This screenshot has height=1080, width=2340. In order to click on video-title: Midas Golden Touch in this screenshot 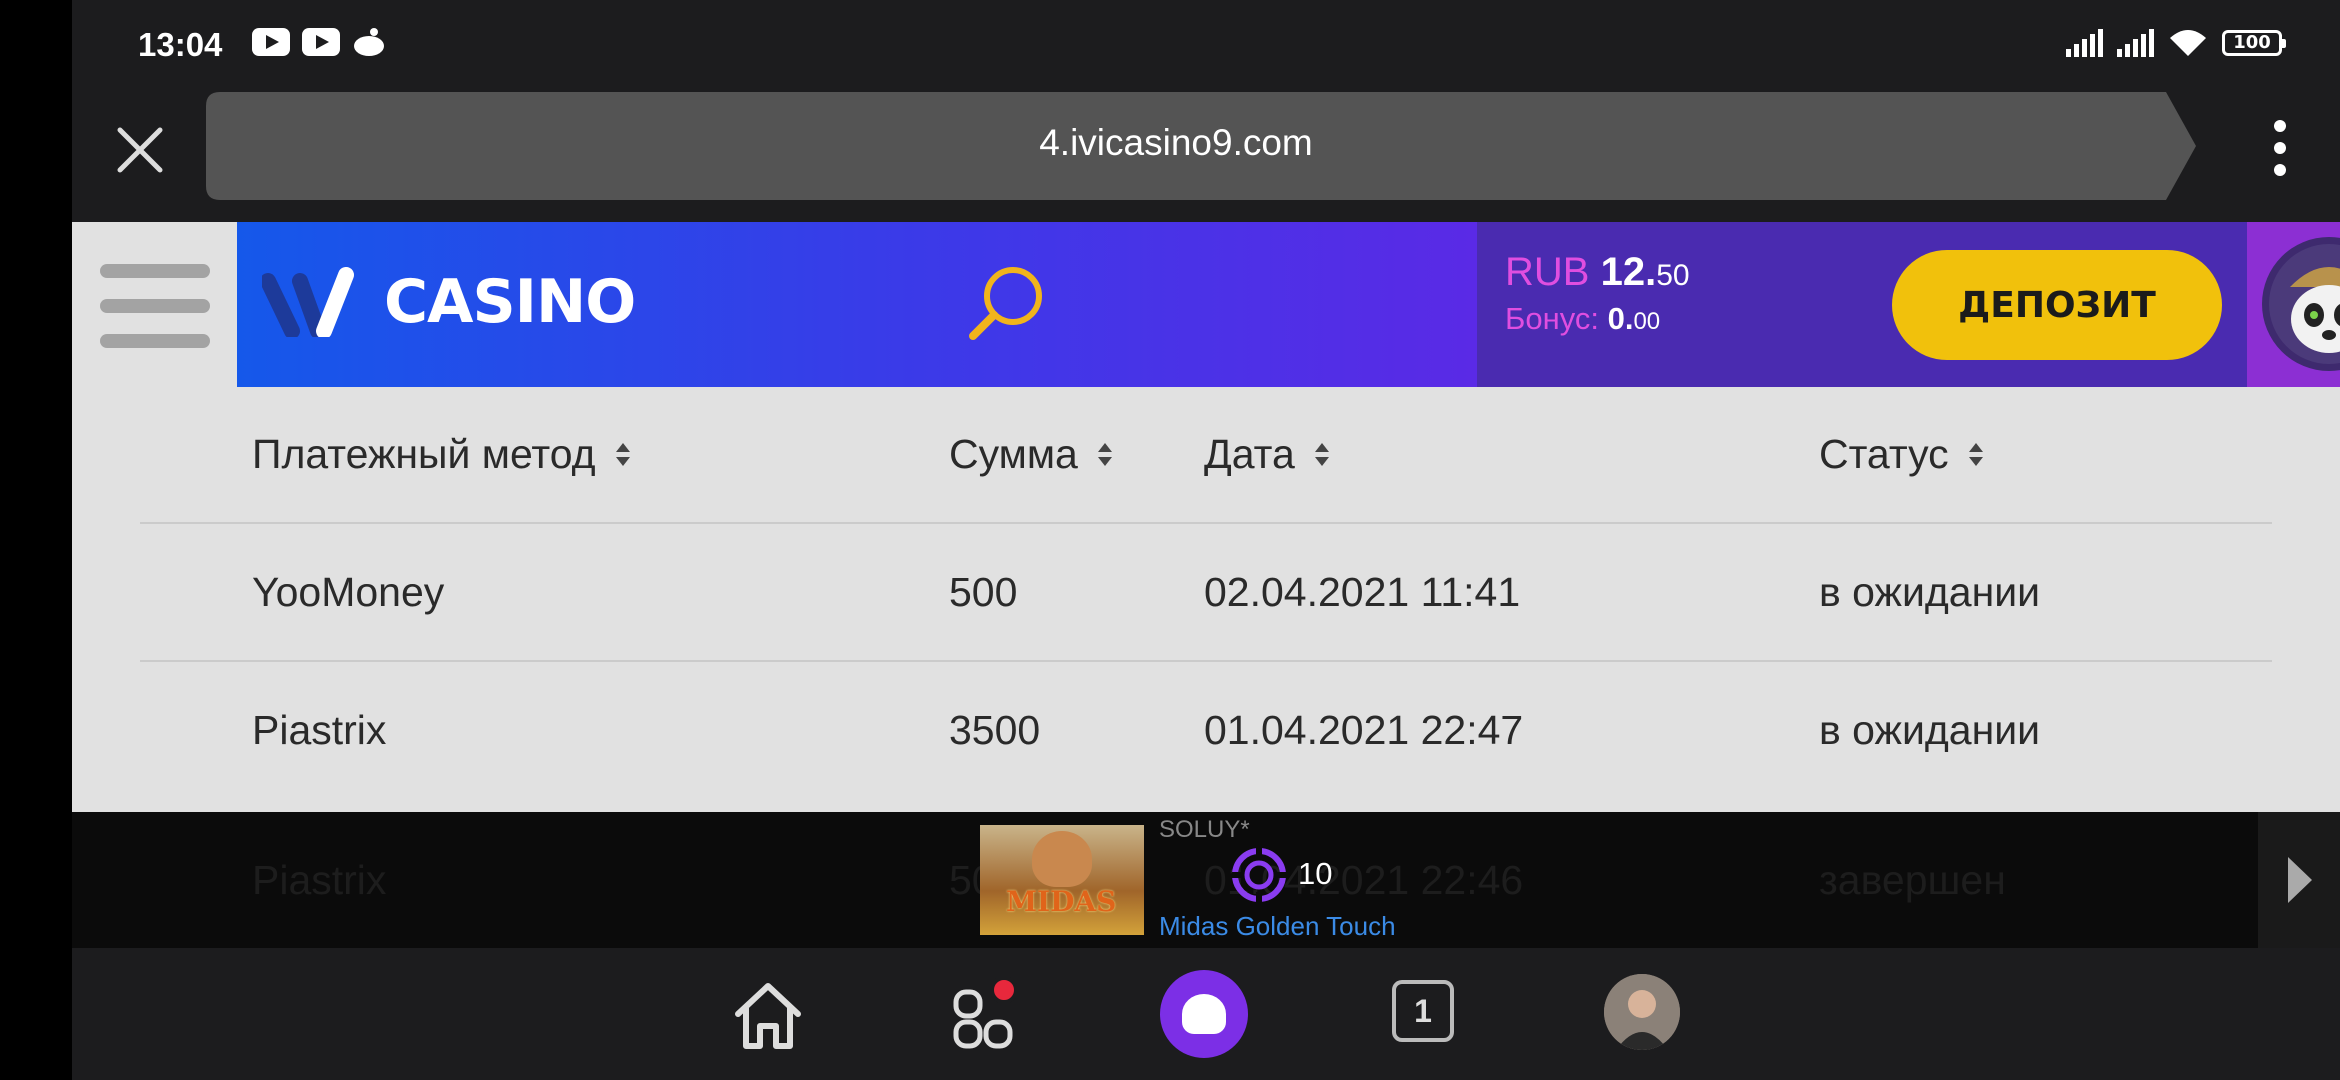, I will do `click(1277, 926)`.